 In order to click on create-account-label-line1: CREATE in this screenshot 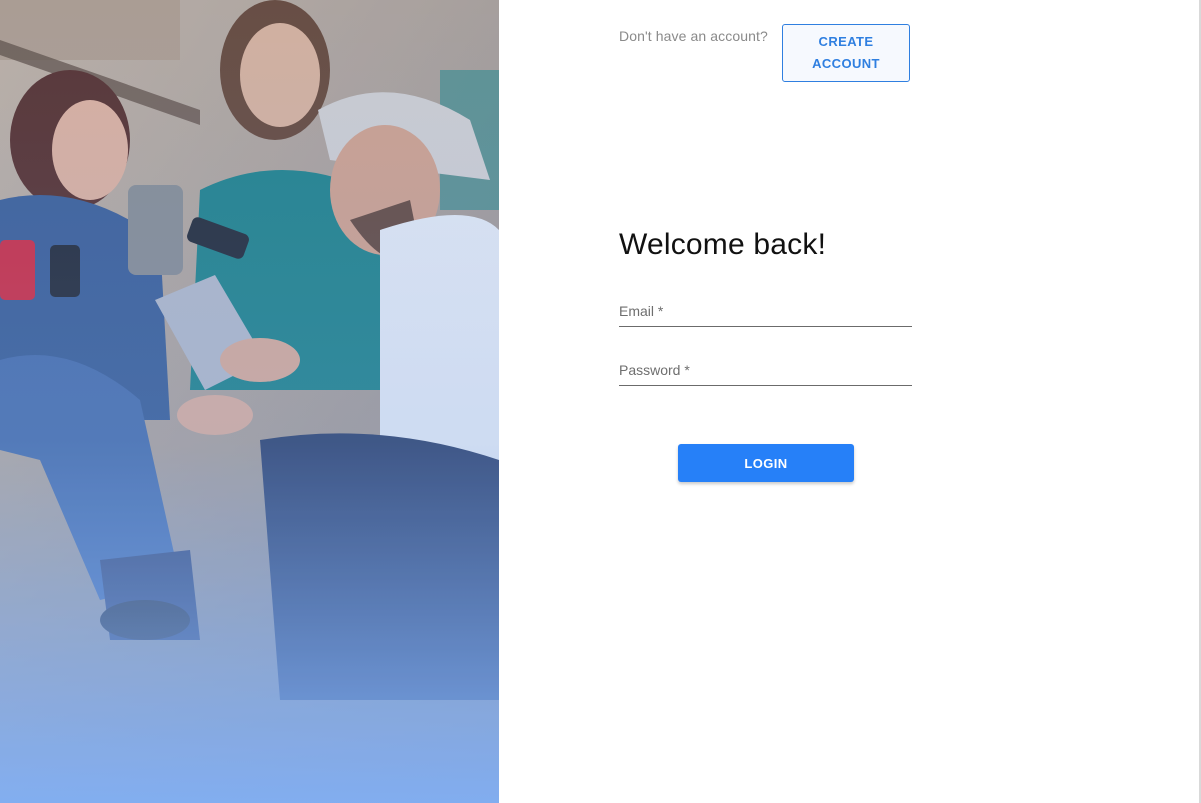, I will do `click(846, 41)`.